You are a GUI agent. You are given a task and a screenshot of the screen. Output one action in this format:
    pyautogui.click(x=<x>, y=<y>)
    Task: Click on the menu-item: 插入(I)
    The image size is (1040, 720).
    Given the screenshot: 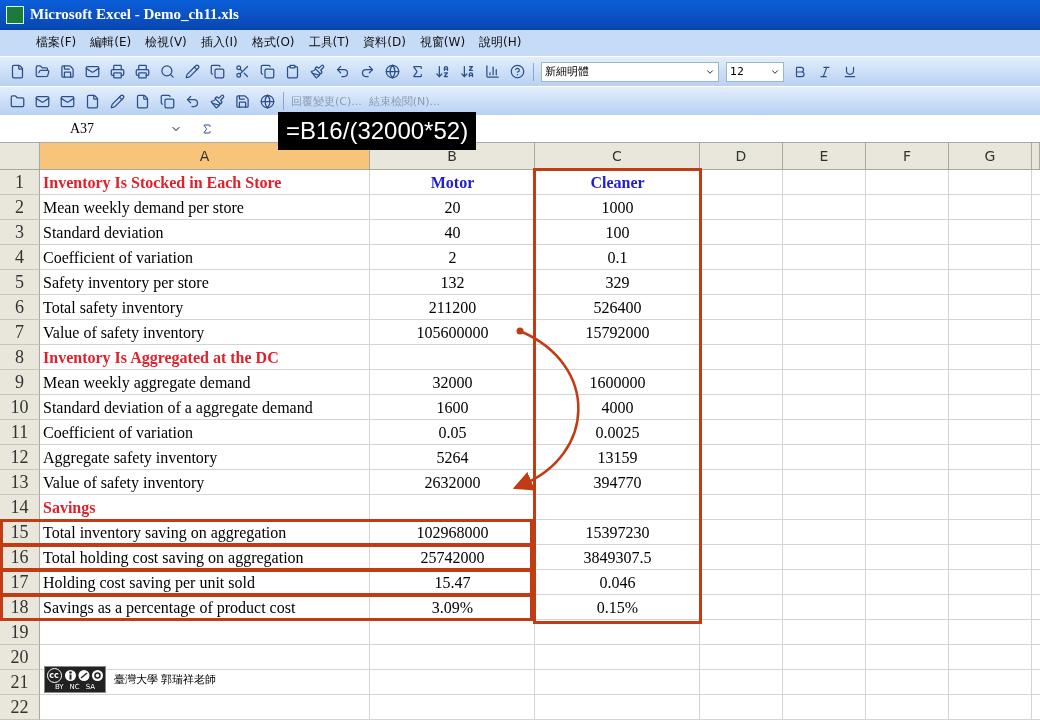 What is the action you would take?
    pyautogui.click(x=219, y=43)
    